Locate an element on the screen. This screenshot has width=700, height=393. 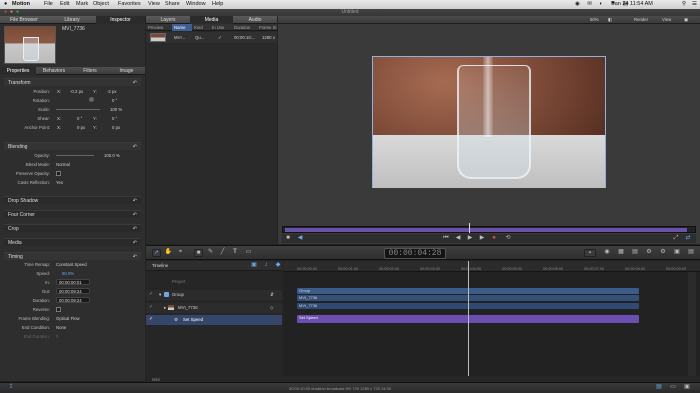
panel-toggle-icon: ▤ is located at coordinates (659, 387).